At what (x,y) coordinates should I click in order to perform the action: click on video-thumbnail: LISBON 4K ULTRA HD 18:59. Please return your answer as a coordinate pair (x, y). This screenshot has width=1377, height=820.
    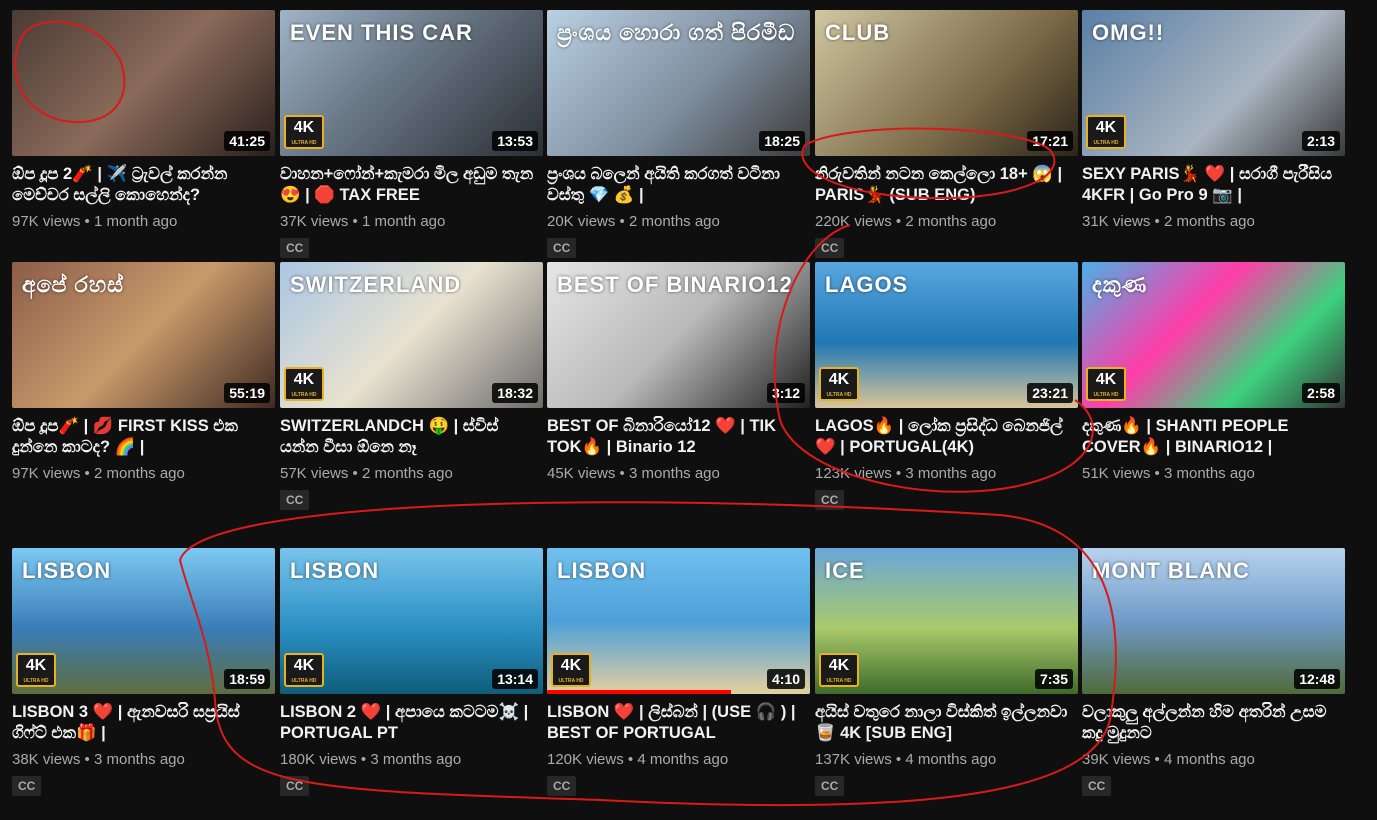
    Looking at the image, I should click on (143, 621).